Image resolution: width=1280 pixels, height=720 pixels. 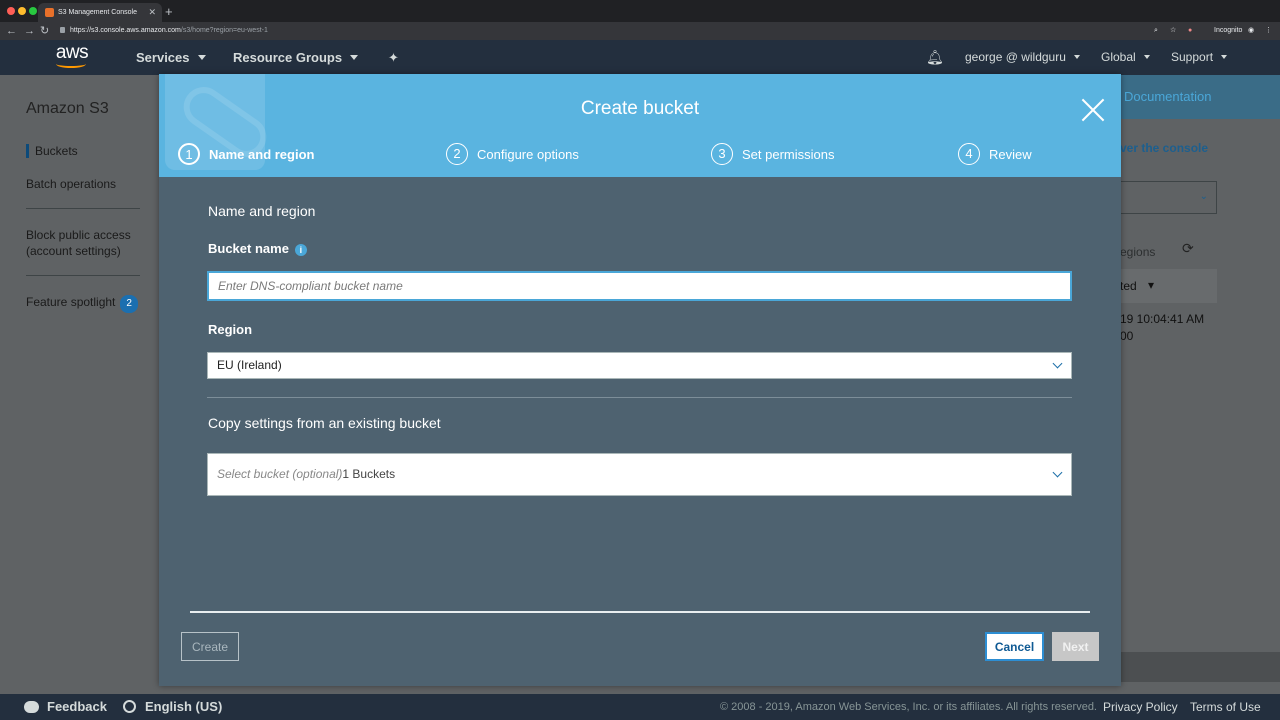 I want to click on bookmark-star-icon: ☆, so click(x=1173, y=31).